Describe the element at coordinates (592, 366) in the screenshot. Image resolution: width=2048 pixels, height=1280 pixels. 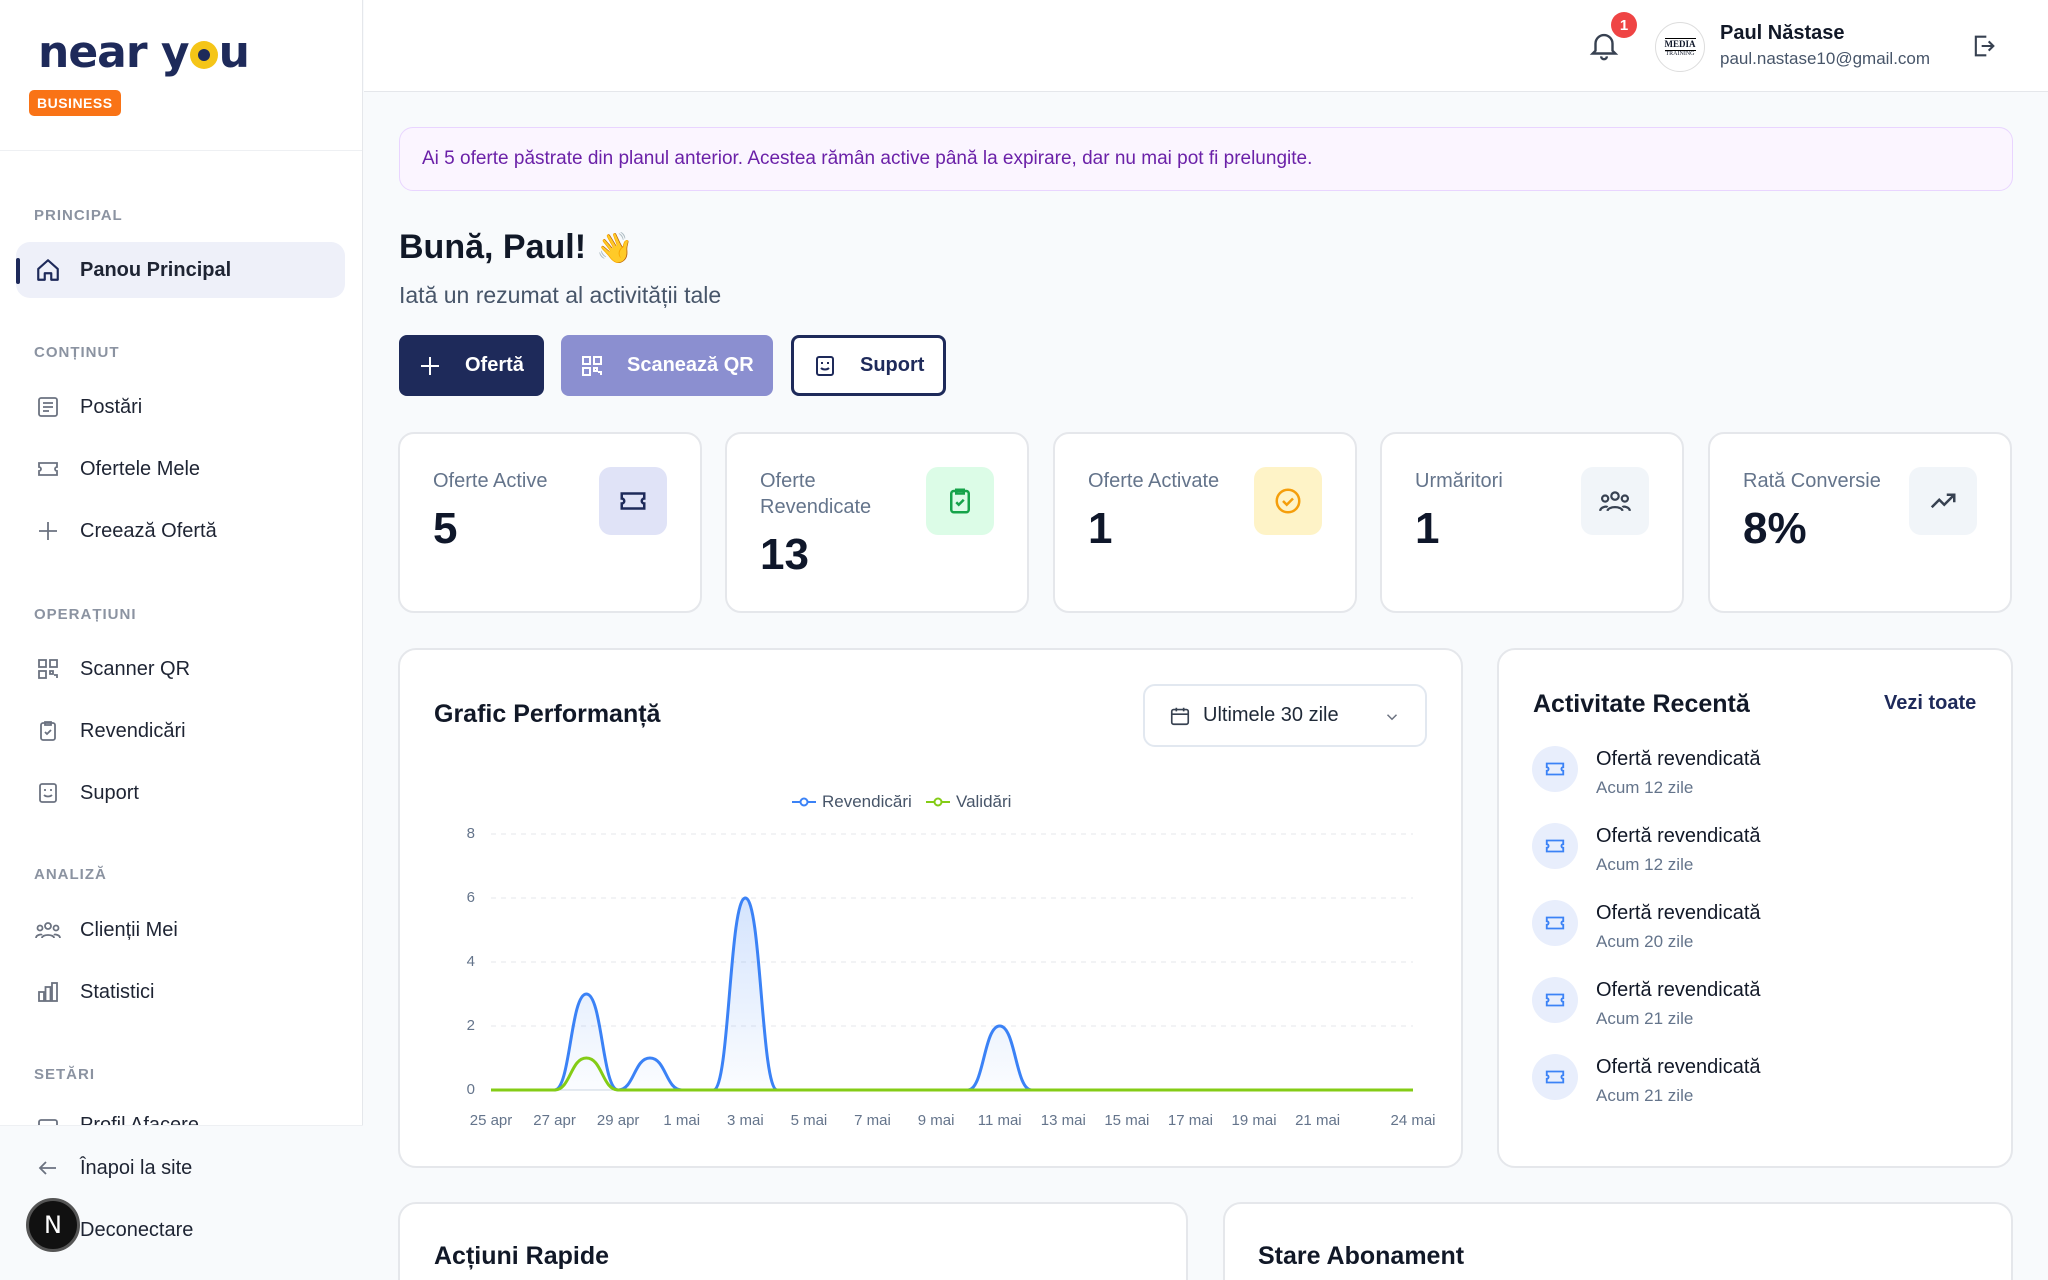
I see `qr-icon` at that location.